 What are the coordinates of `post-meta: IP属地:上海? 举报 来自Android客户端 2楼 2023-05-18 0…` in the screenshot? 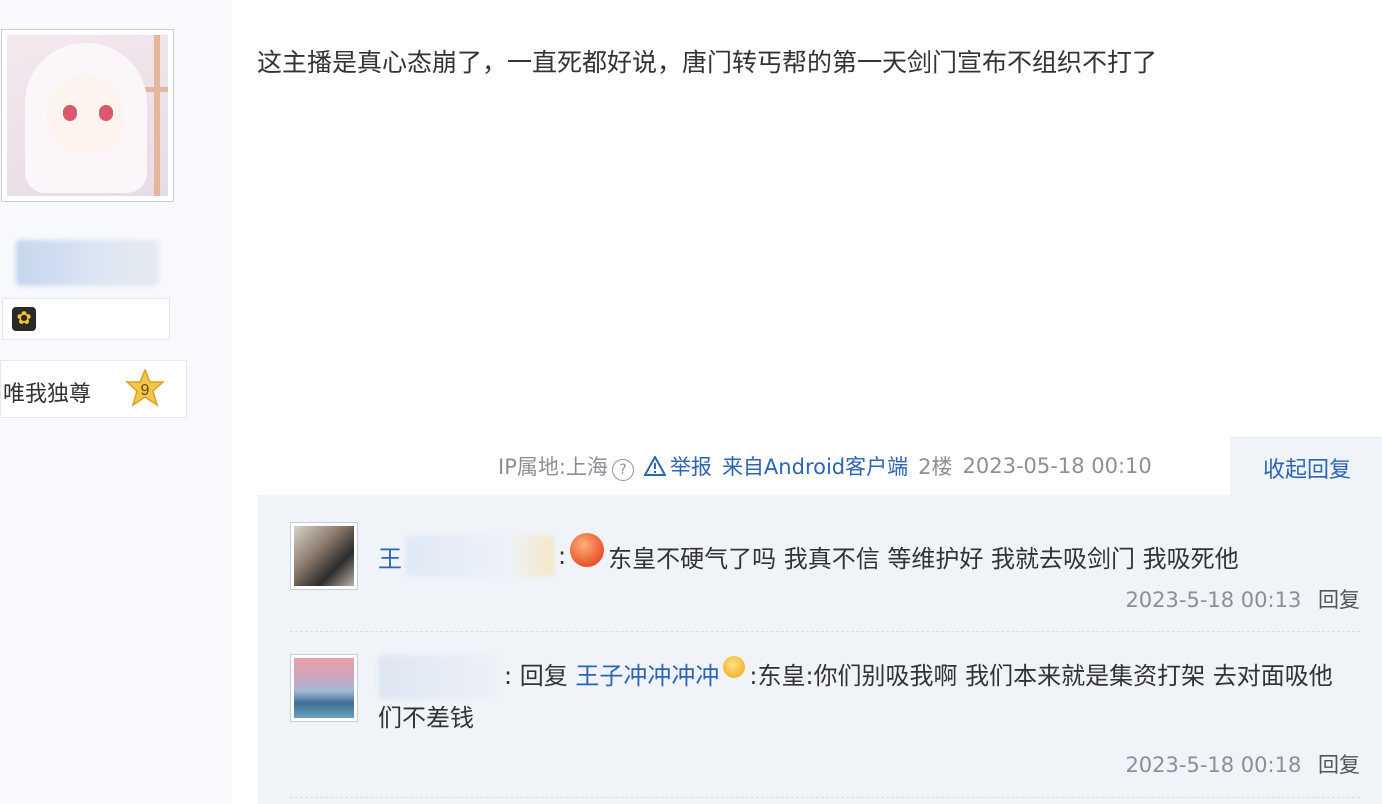 It's located at (830, 466).